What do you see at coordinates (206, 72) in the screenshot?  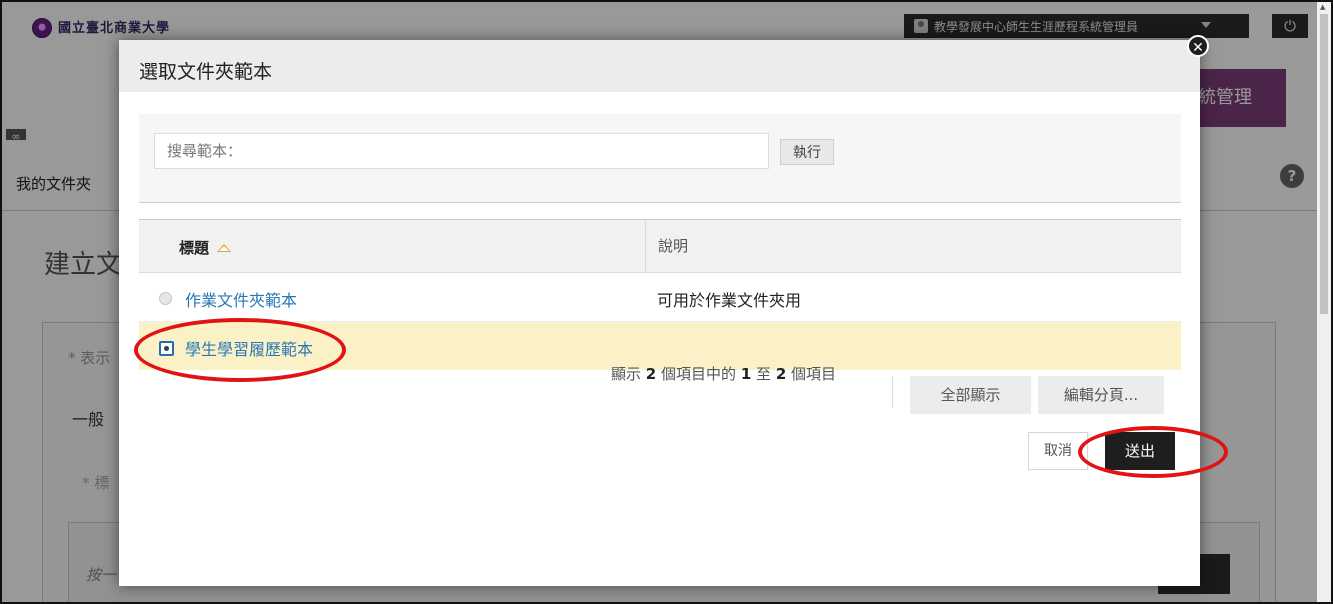 I see `dialog-title: 選取文件夾範本` at bounding box center [206, 72].